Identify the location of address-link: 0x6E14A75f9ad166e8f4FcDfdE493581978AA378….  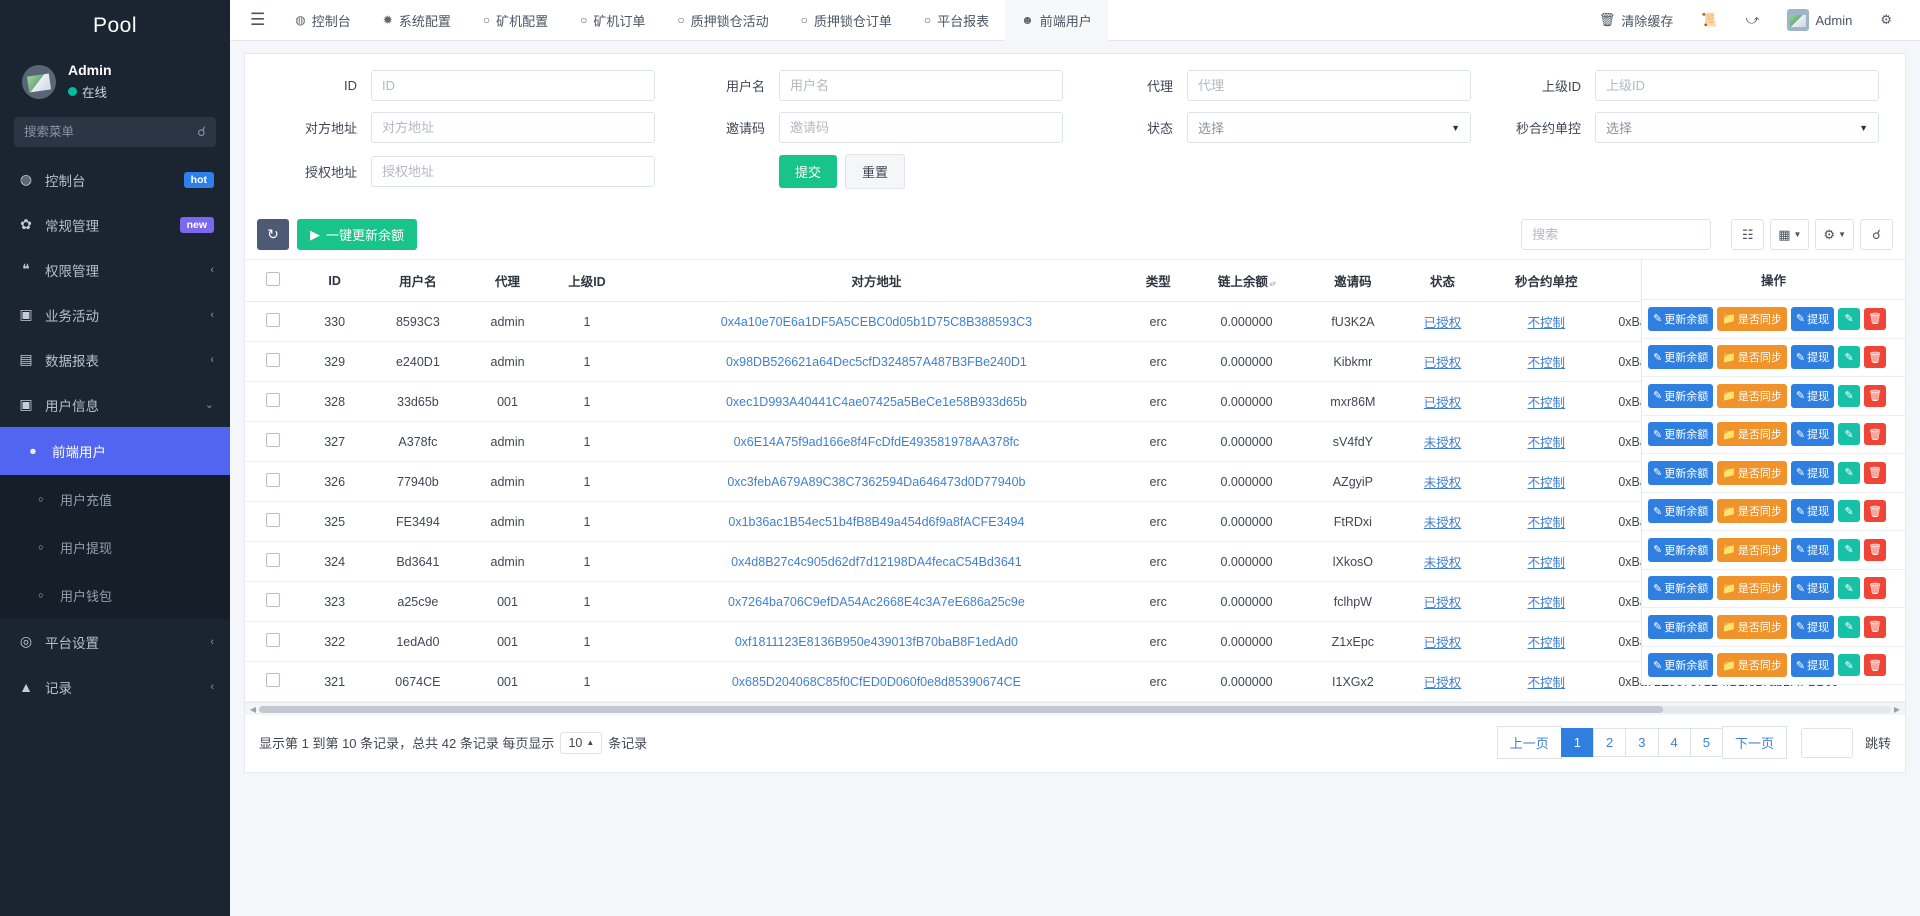
(877, 442).